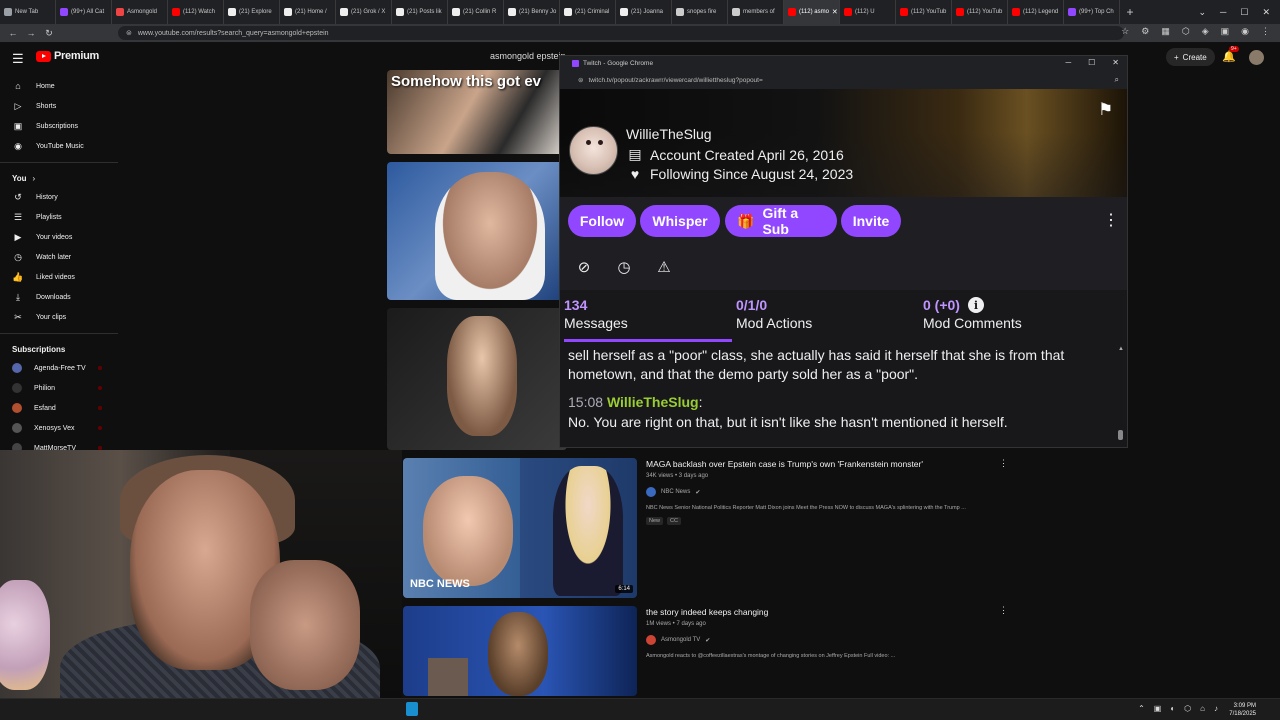 The width and height of the screenshot is (1280, 720). I want to click on info-icon: i, so click(975, 305).